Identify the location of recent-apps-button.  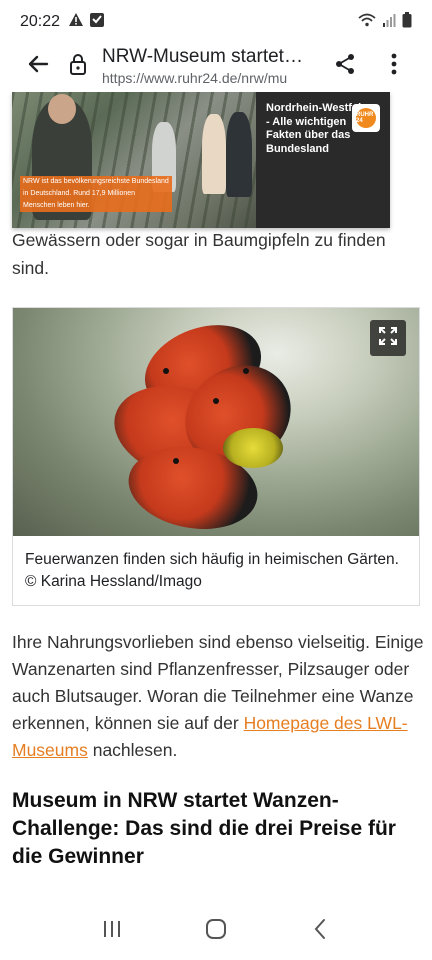
(112, 931).